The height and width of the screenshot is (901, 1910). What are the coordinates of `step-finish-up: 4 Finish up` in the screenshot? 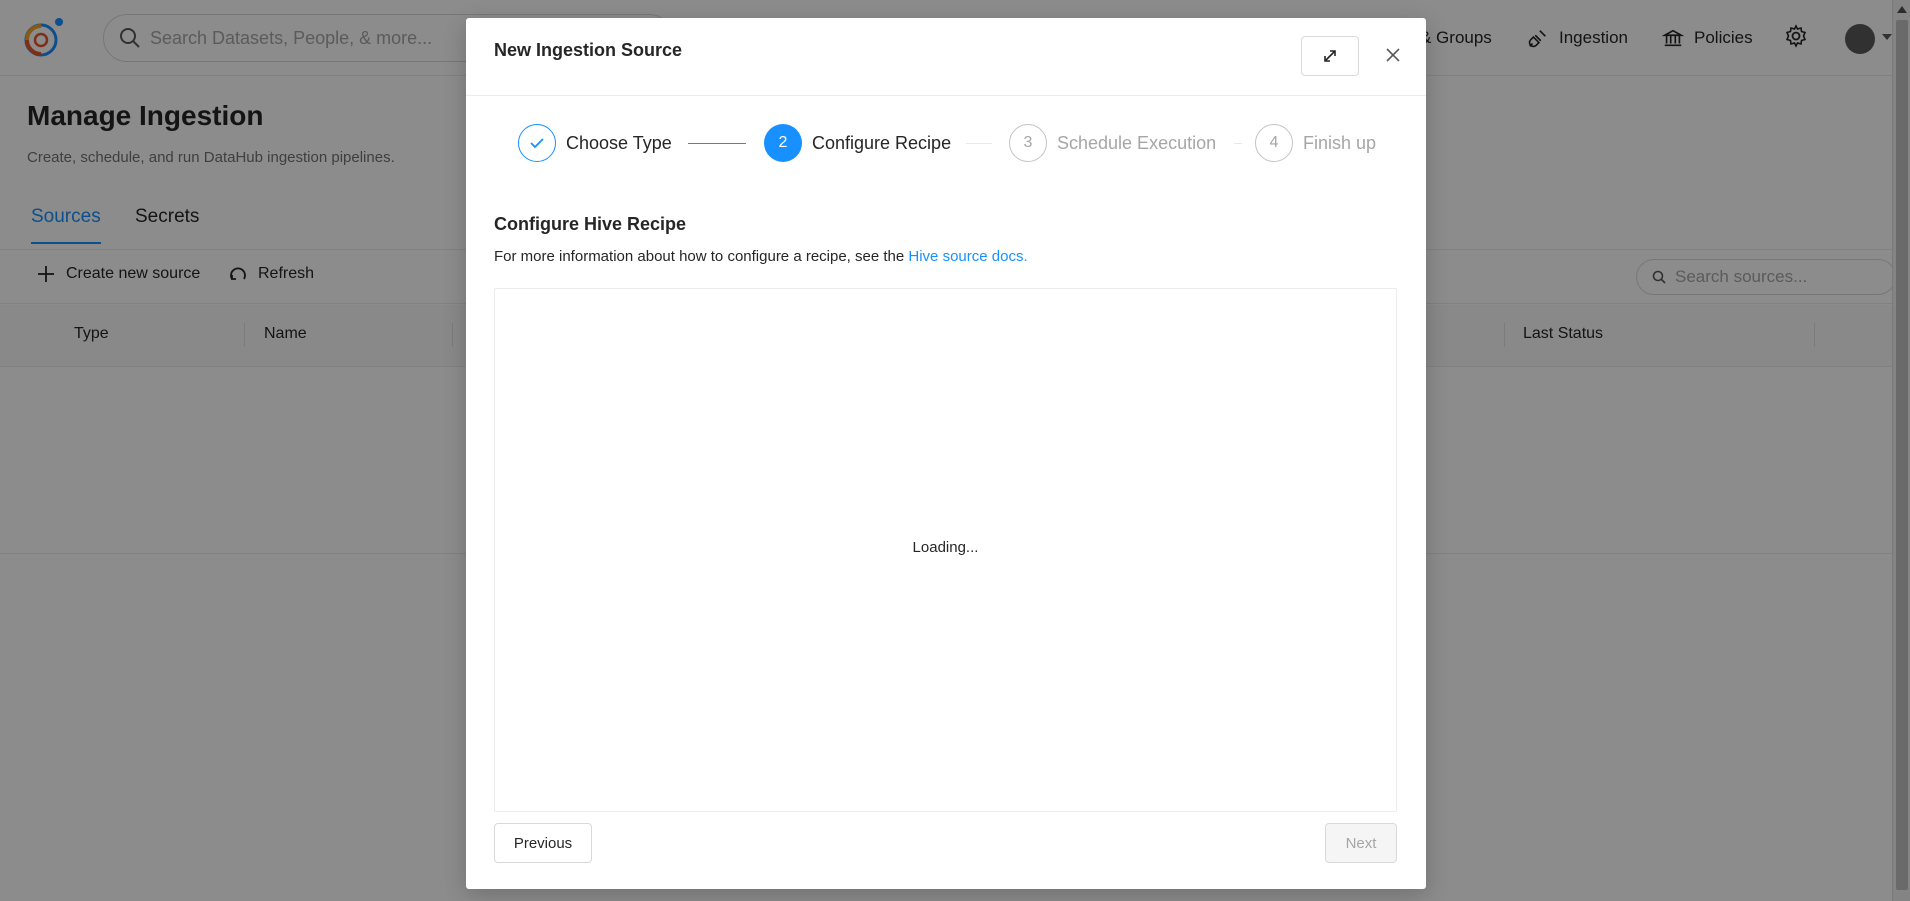 It's located at (1315, 143).